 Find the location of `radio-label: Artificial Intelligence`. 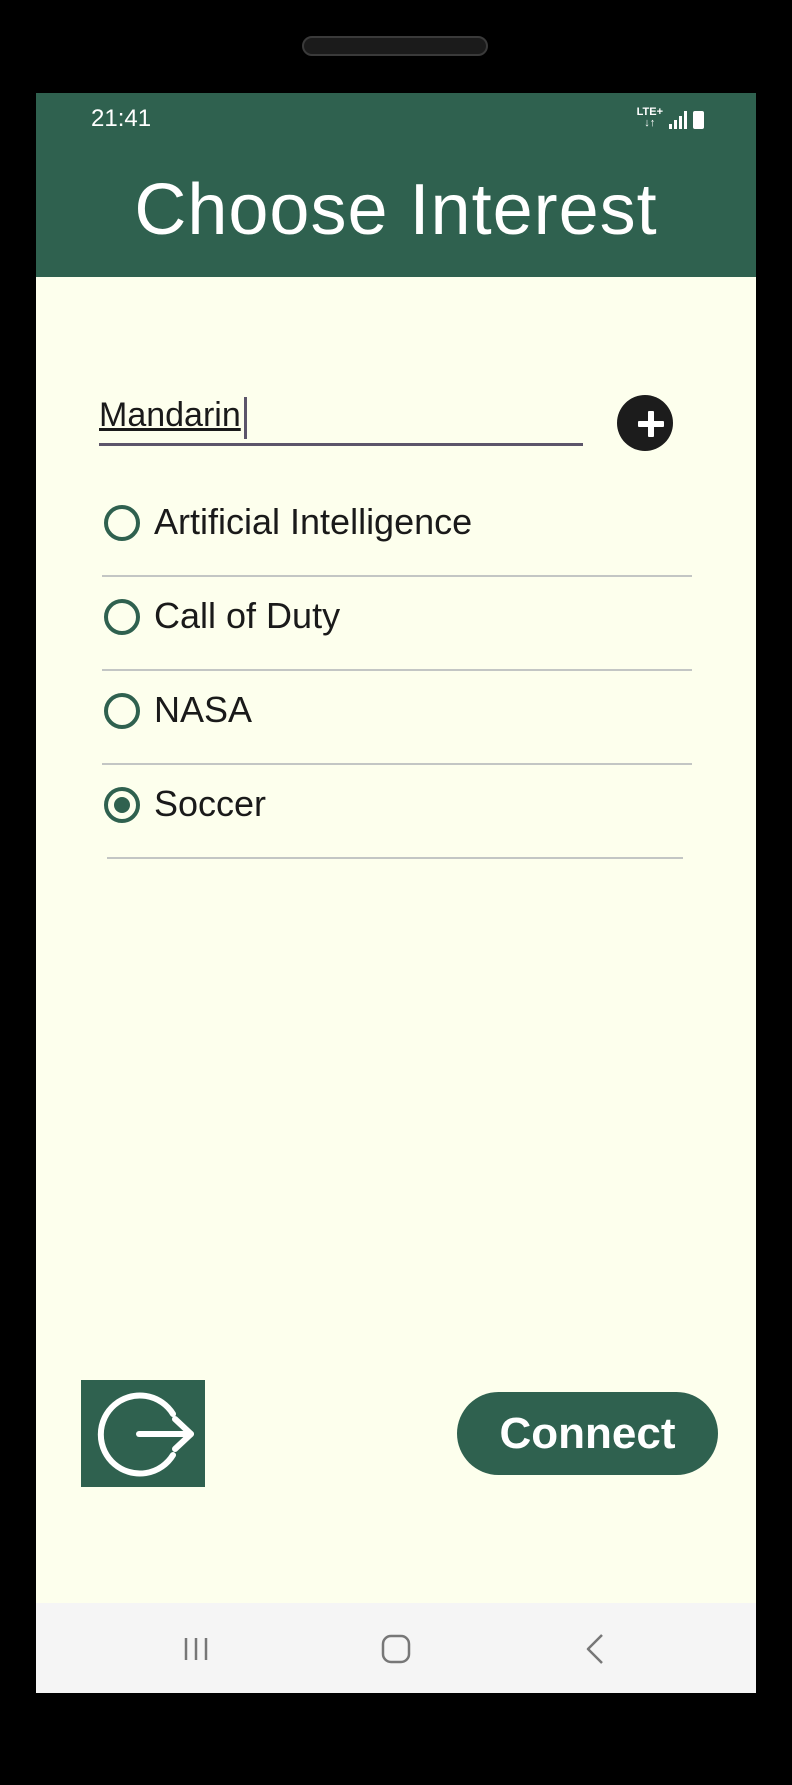

radio-label: Artificial Intelligence is located at coordinates (313, 521).